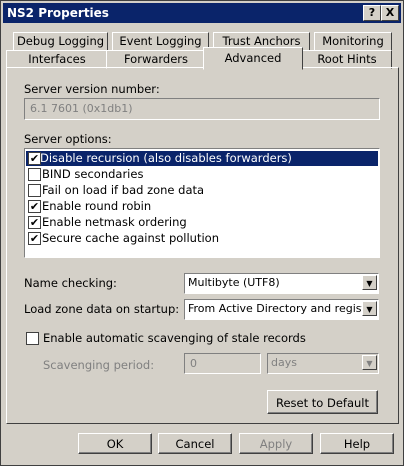 Image resolution: width=404 pixels, height=466 pixels. Describe the element at coordinates (390, 13) in the screenshot. I see `close-icon: X` at that location.